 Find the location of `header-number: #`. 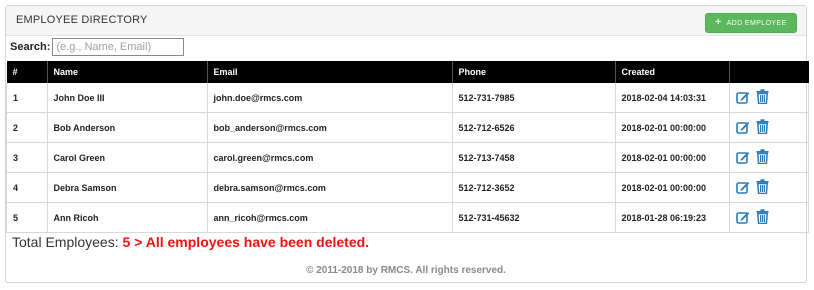

header-number: # is located at coordinates (27, 72).